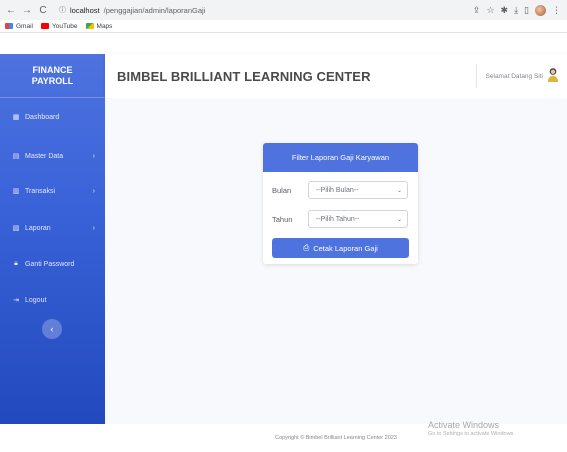 The height and width of the screenshot is (452, 567). Describe the element at coordinates (345, 248) in the screenshot. I see `print-button-label: Cetak Laporan Gaji` at that location.